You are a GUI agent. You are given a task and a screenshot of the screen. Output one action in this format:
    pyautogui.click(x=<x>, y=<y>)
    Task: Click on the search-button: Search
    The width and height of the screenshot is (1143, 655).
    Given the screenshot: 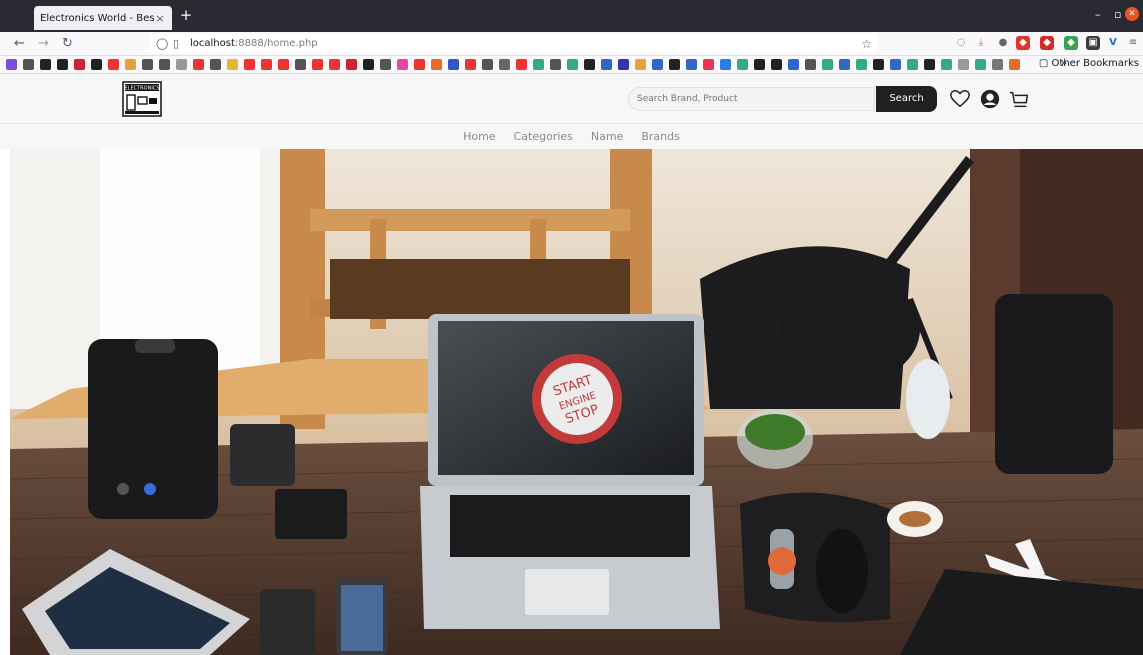 What is the action you would take?
    pyautogui.click(x=906, y=99)
    